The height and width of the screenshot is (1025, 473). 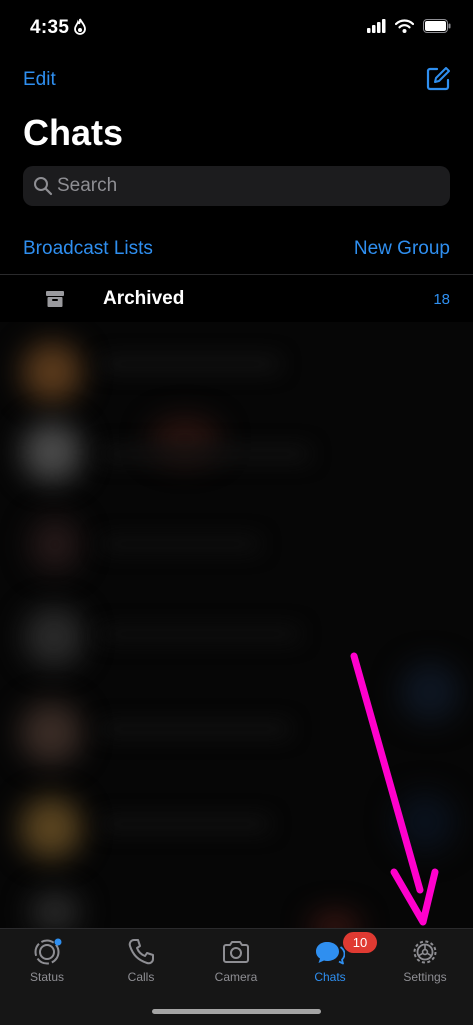 I want to click on tab-label: Chats, so click(x=330, y=977).